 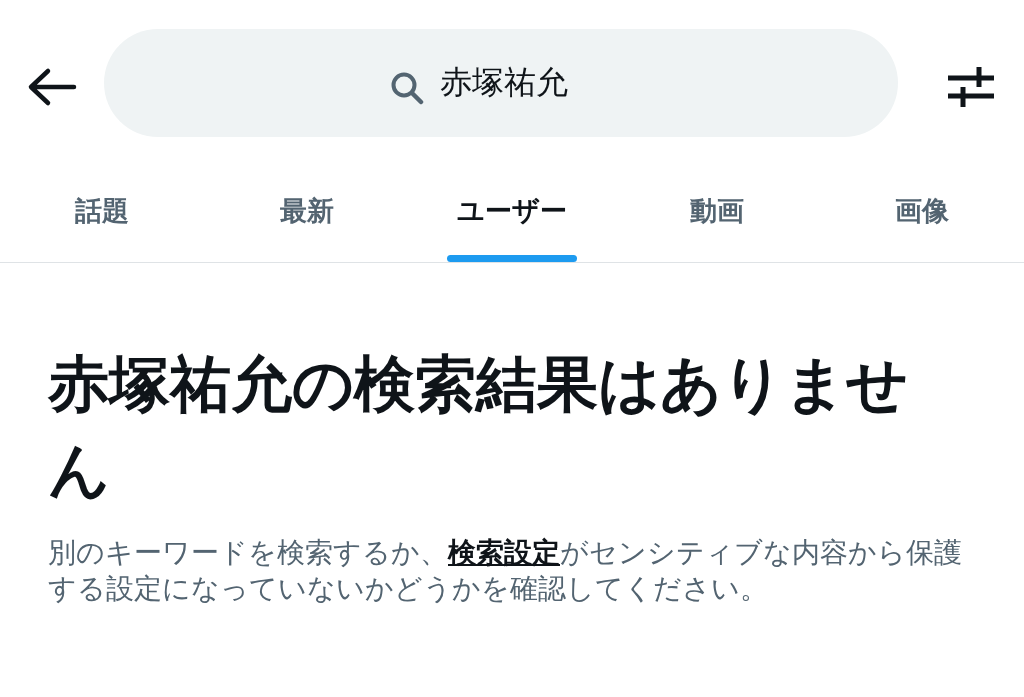 I want to click on search-settings-link: 検索設定, so click(x=504, y=552).